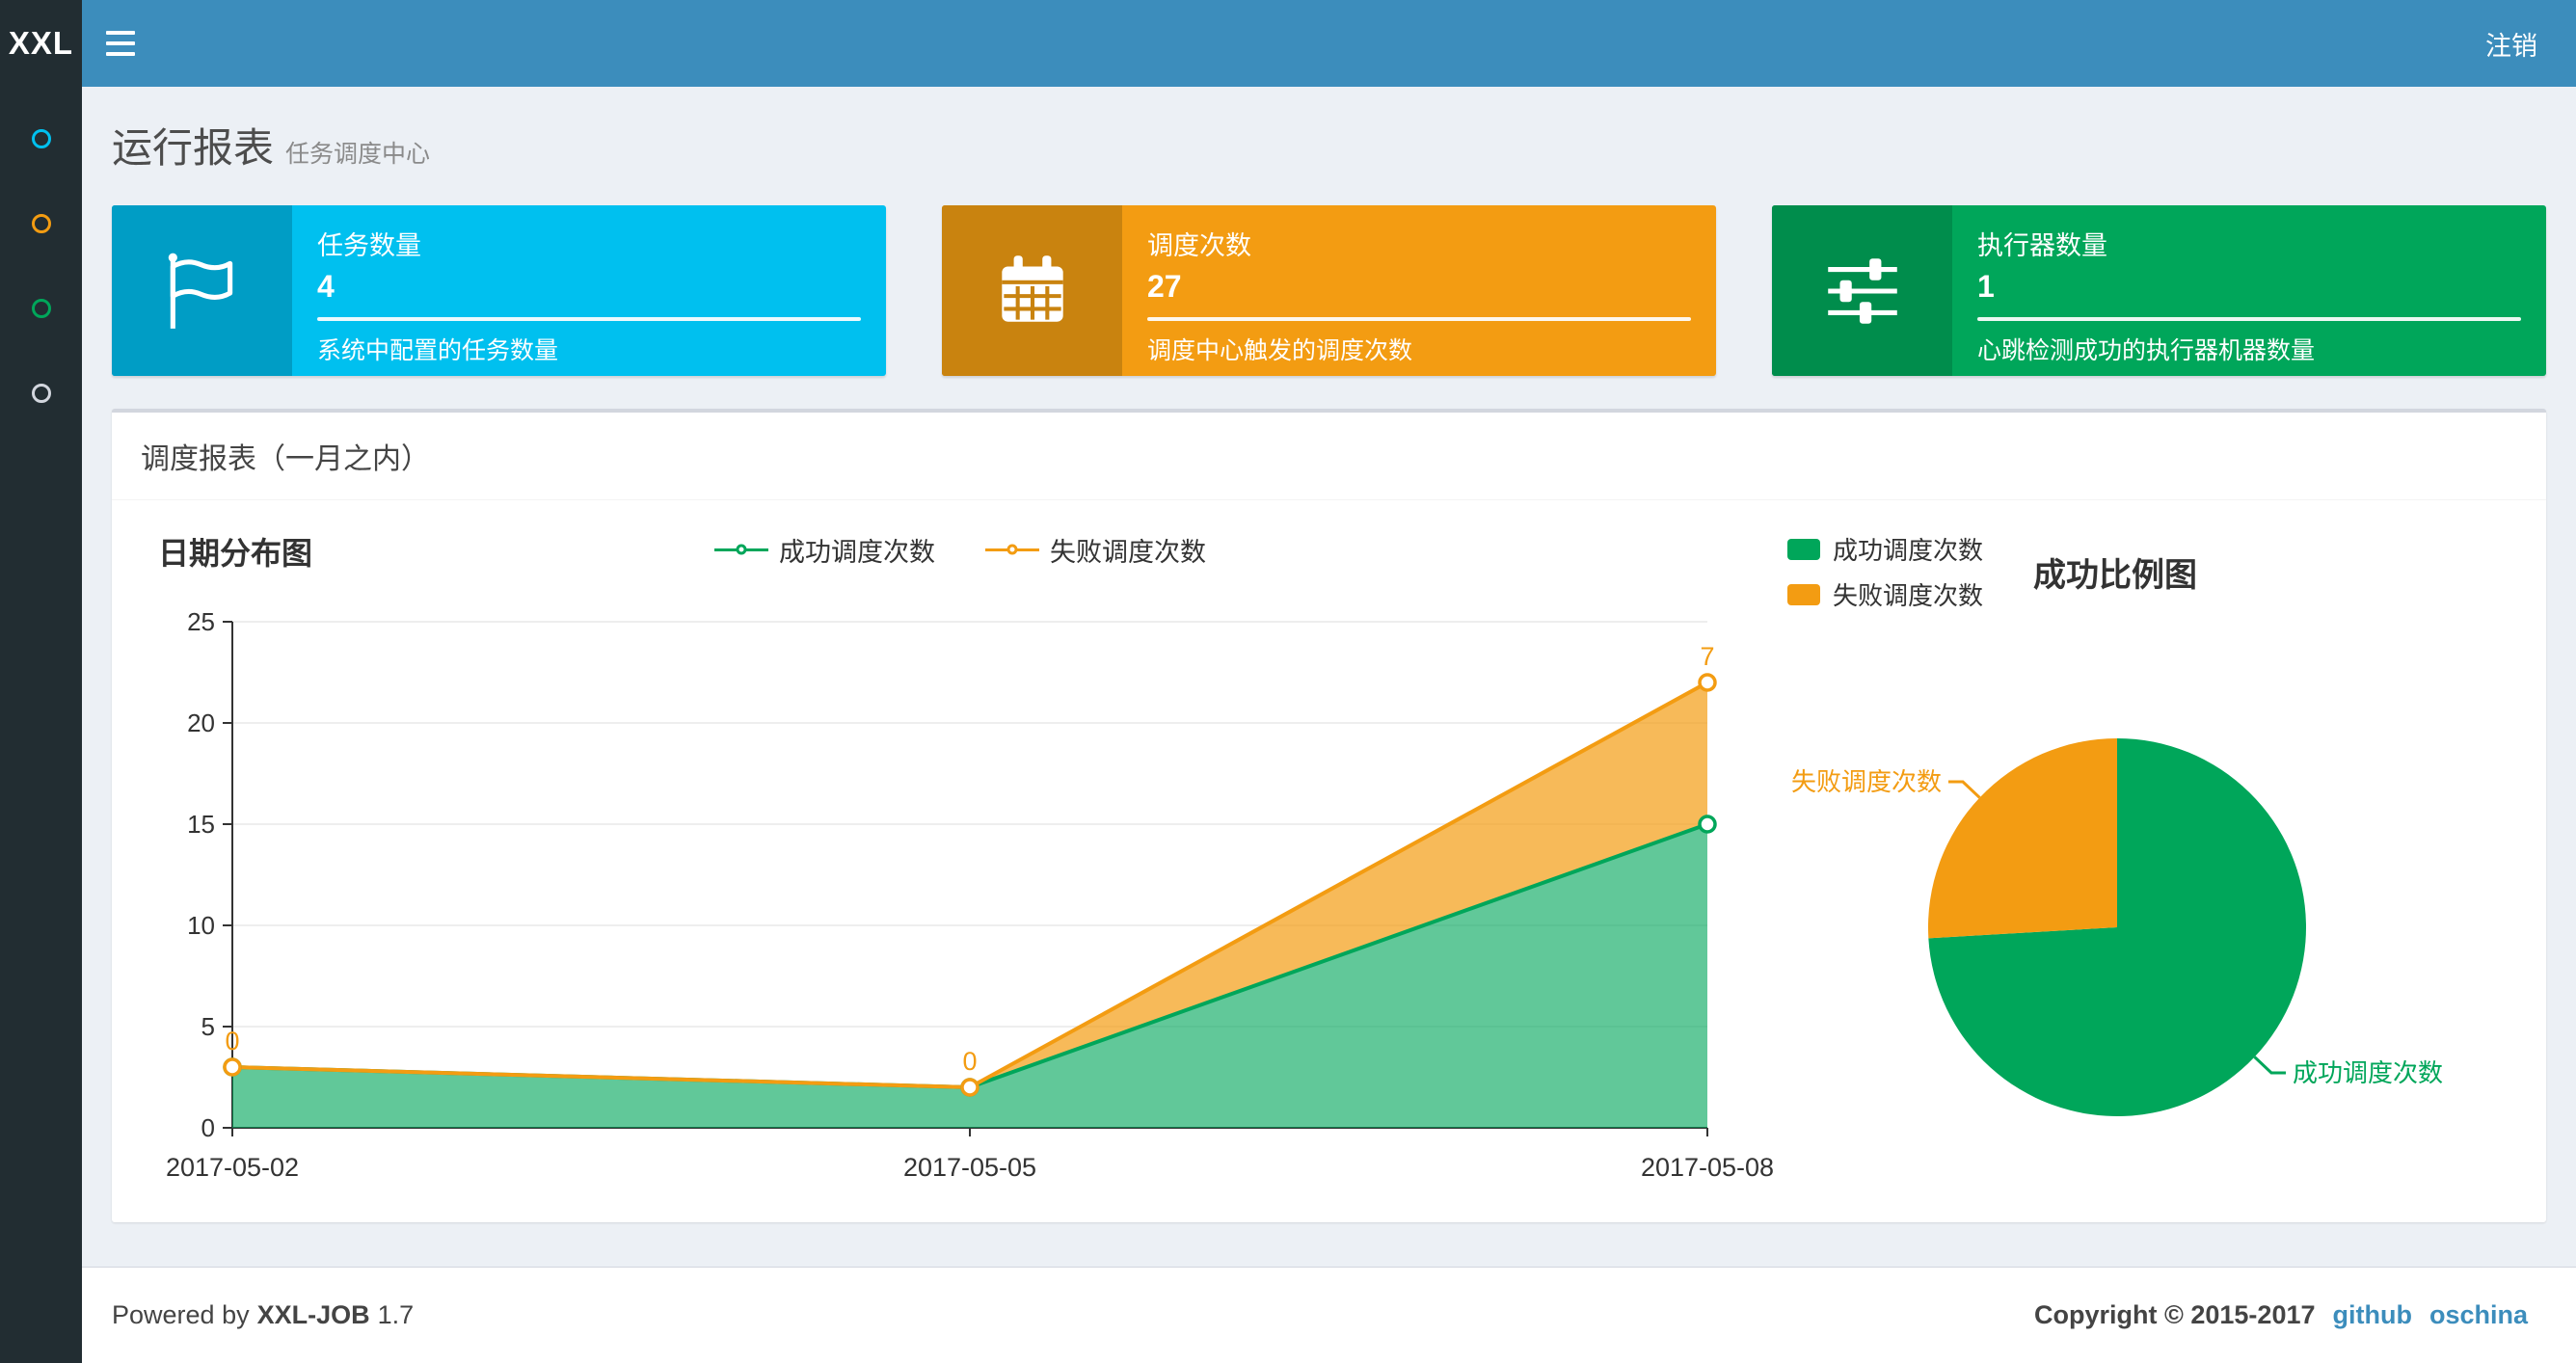 The height and width of the screenshot is (1363, 2576). I want to click on info-box-executors: 执行器数量 1 心跳检测成功的执行器机器数量, so click(2159, 290).